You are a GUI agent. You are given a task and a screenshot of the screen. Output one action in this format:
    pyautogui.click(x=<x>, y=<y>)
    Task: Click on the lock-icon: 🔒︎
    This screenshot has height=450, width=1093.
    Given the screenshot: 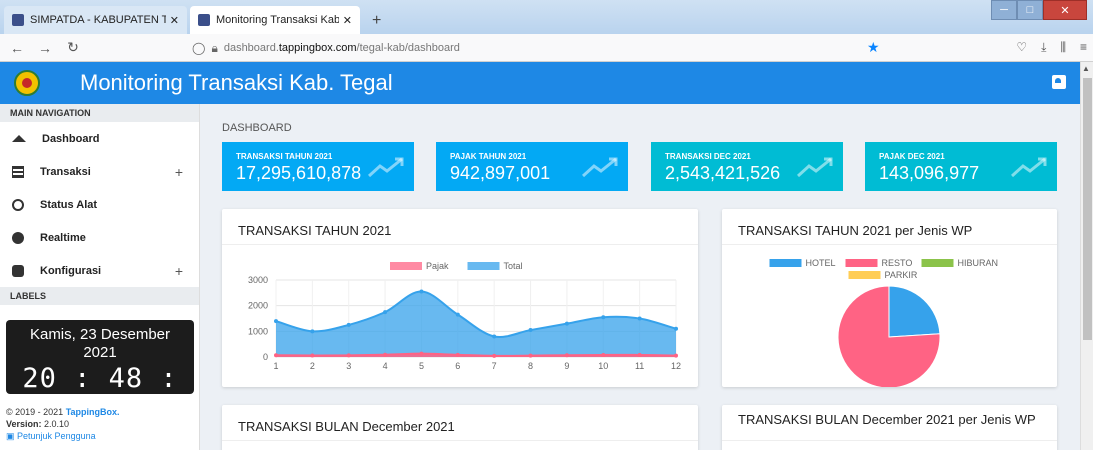 What is the action you would take?
    pyautogui.click(x=214, y=47)
    